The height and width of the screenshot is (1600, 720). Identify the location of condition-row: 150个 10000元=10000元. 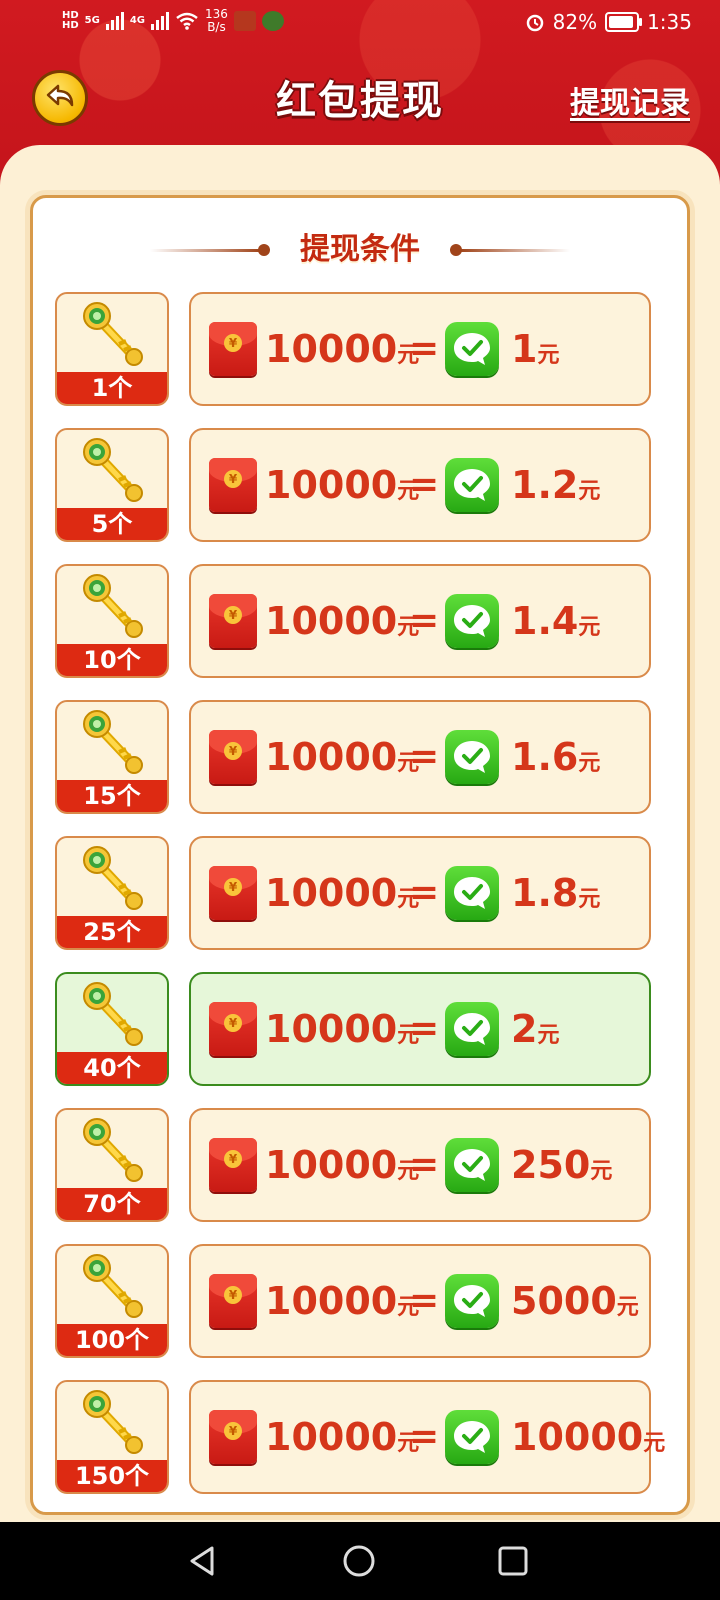
(360, 1438).